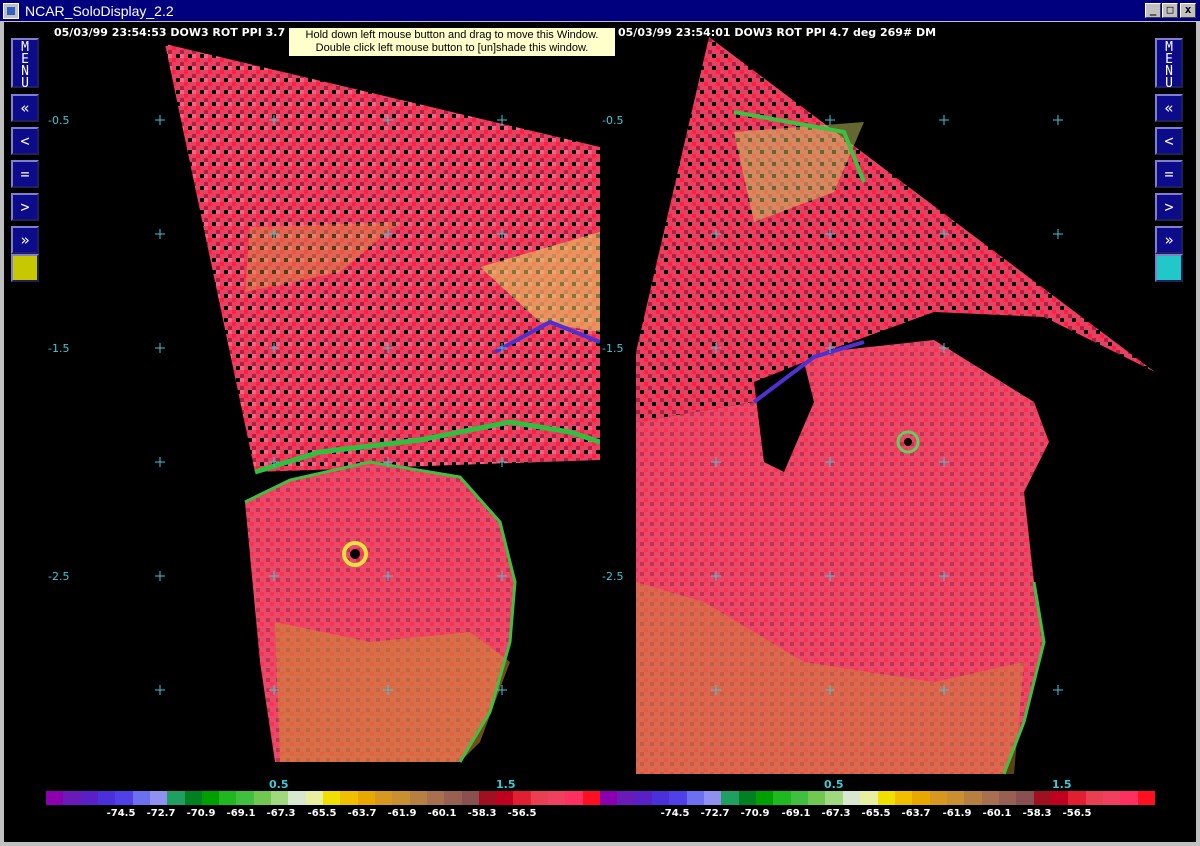 This screenshot has width=1200, height=846. Describe the element at coordinates (161, 813) in the screenshot. I see `color-scale-label: -72.7` at that location.